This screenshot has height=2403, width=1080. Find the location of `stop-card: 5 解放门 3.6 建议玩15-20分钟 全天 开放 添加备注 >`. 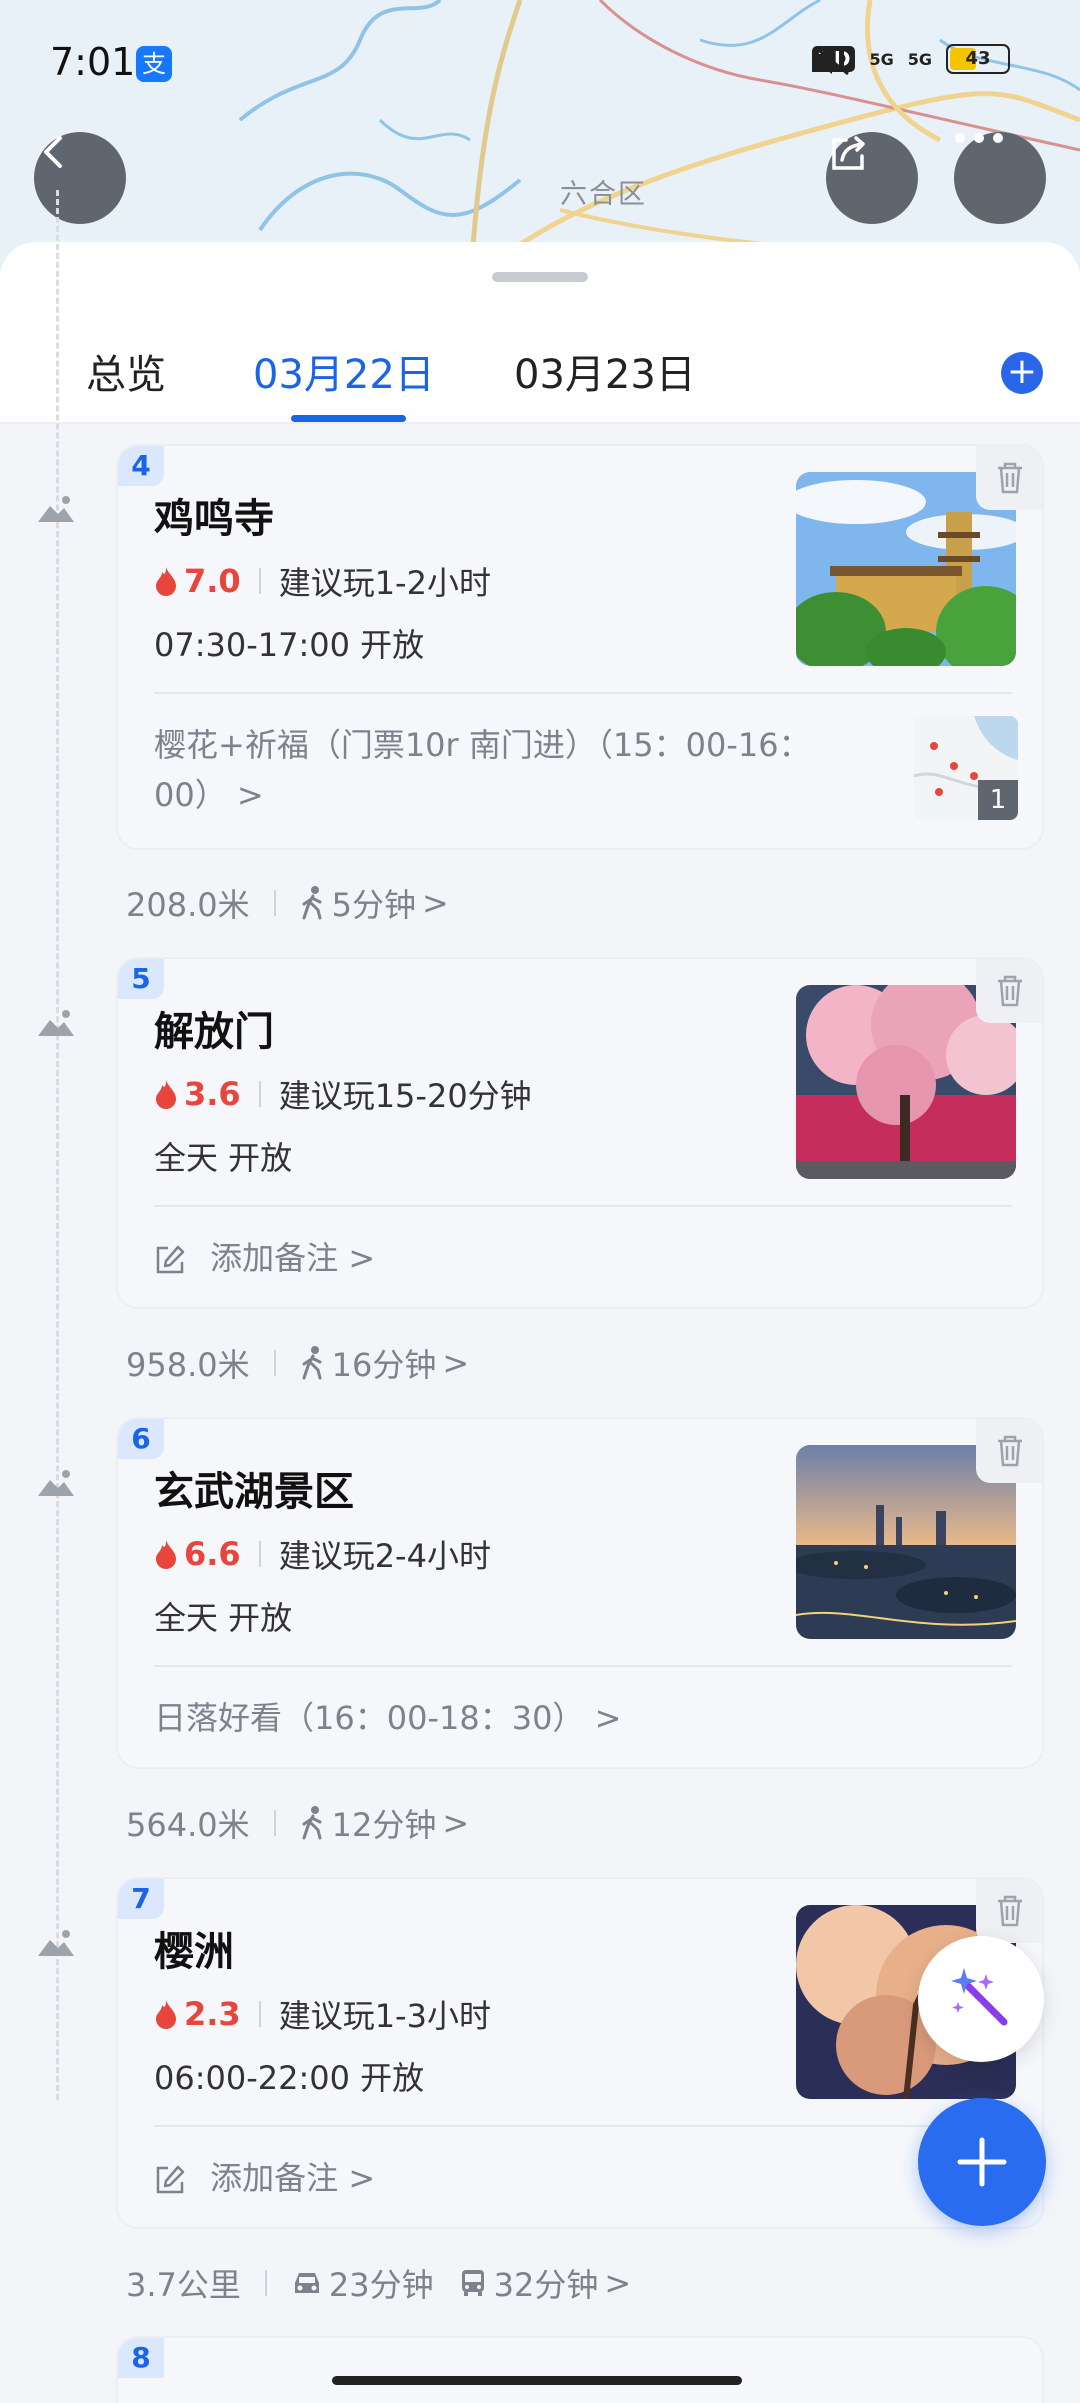

stop-card: 5 解放门 3.6 建议玩15-20分钟 全天 开放 添加备注 > is located at coordinates (580, 1133).